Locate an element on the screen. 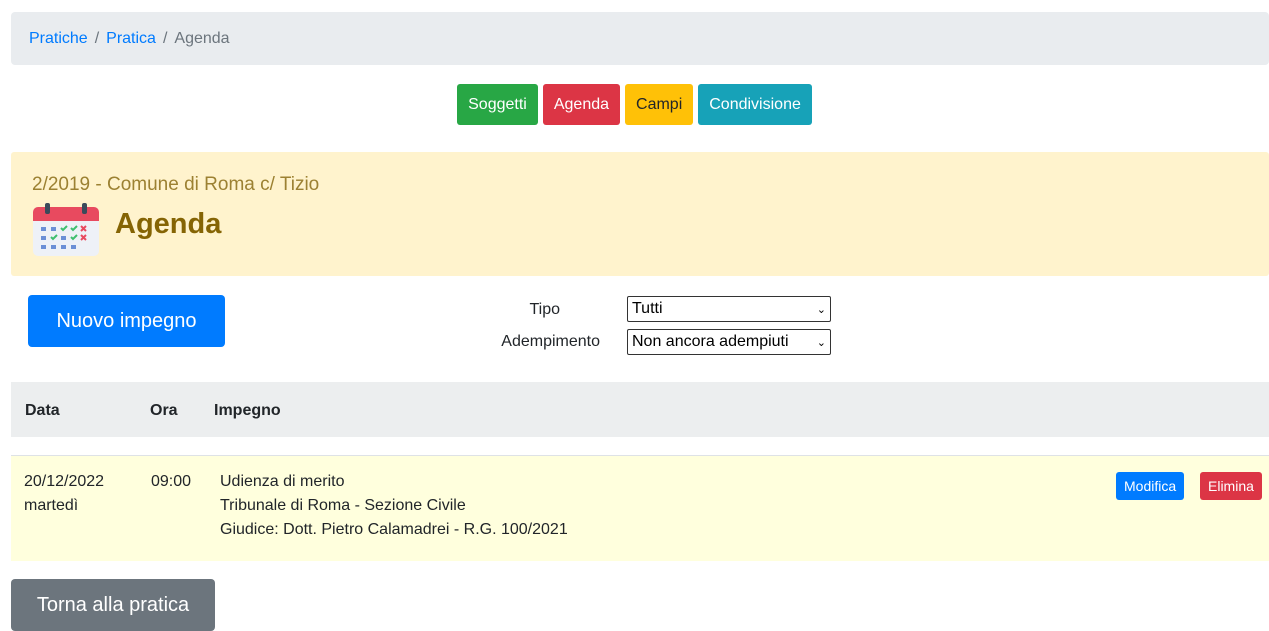 Image resolution: width=1269 pixels, height=631 pixels. adempimento-select: Non ancora adempiuti ⌄ is located at coordinates (729, 342).